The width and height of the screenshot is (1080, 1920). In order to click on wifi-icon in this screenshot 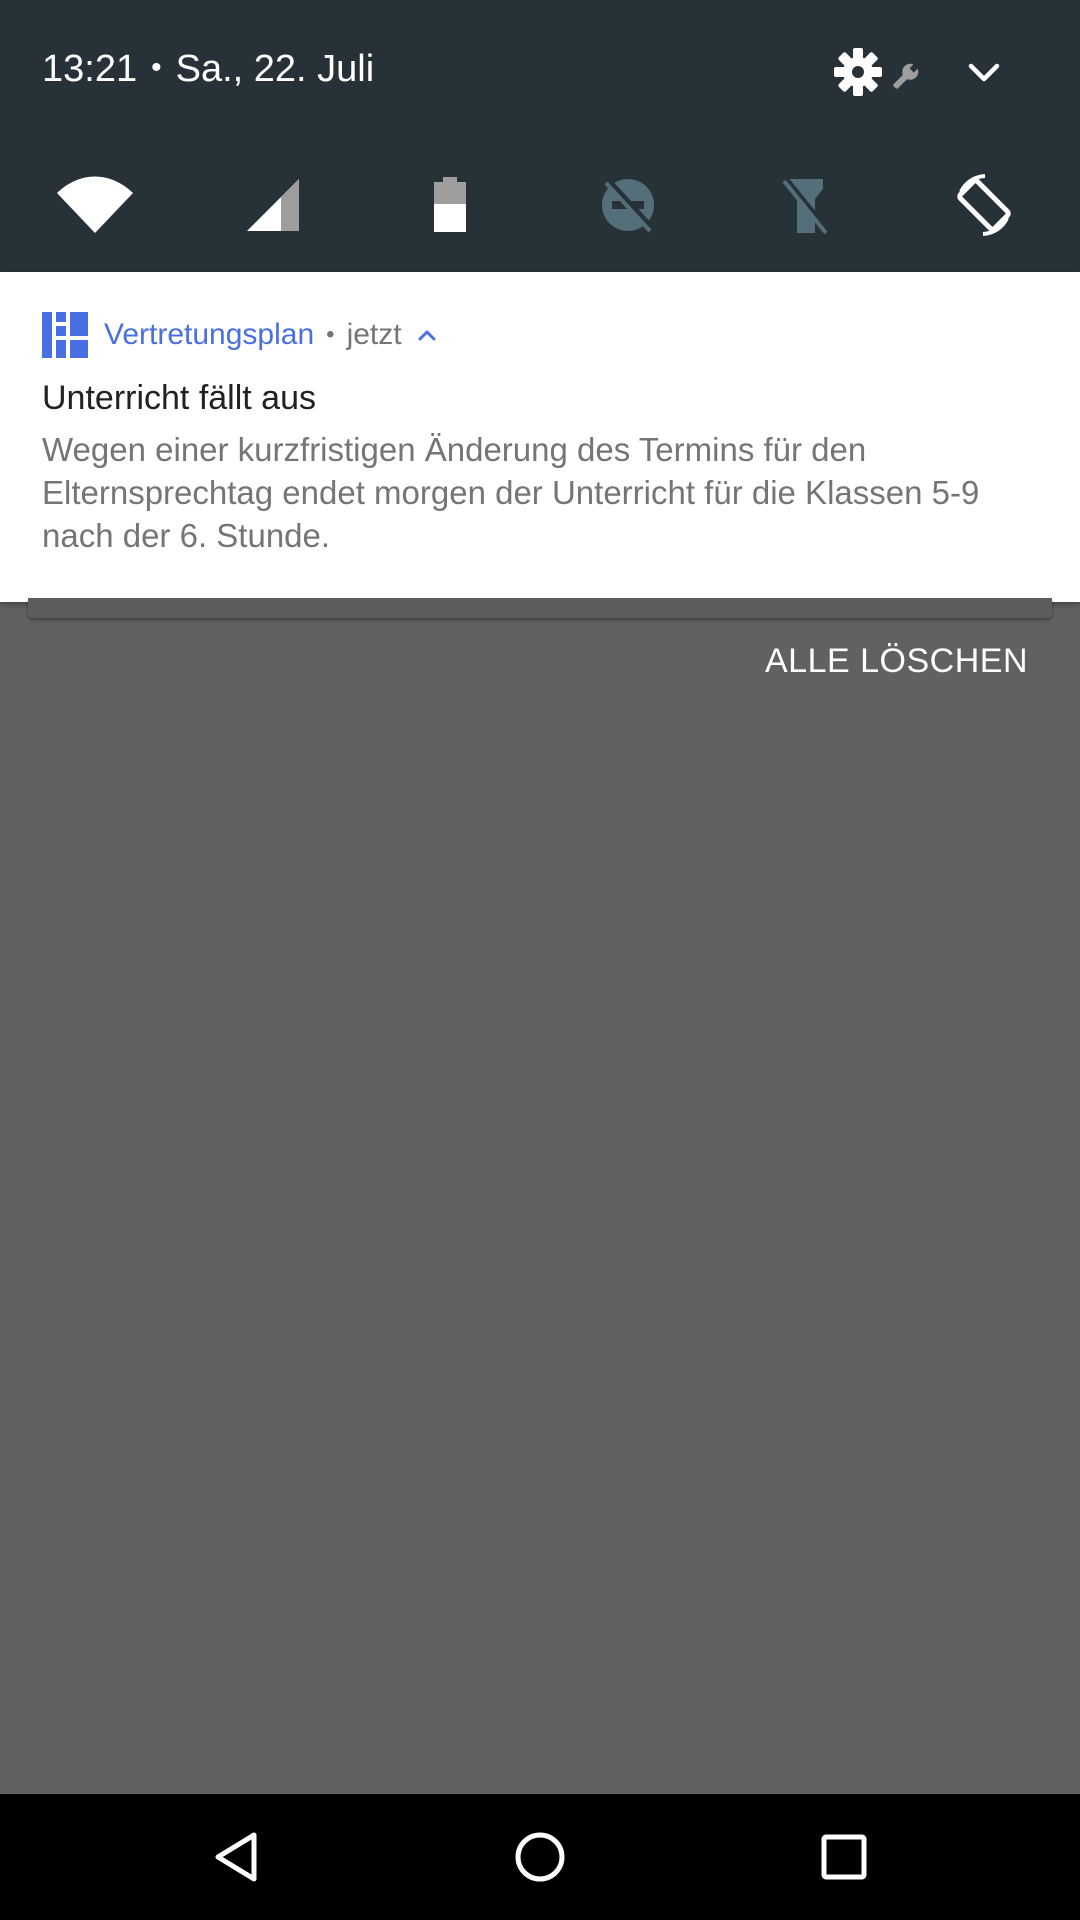, I will do `click(95, 204)`.